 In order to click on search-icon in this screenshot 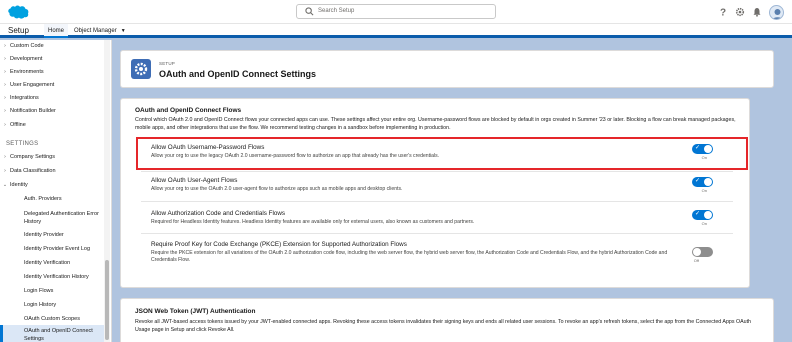, I will do `click(309, 11)`.